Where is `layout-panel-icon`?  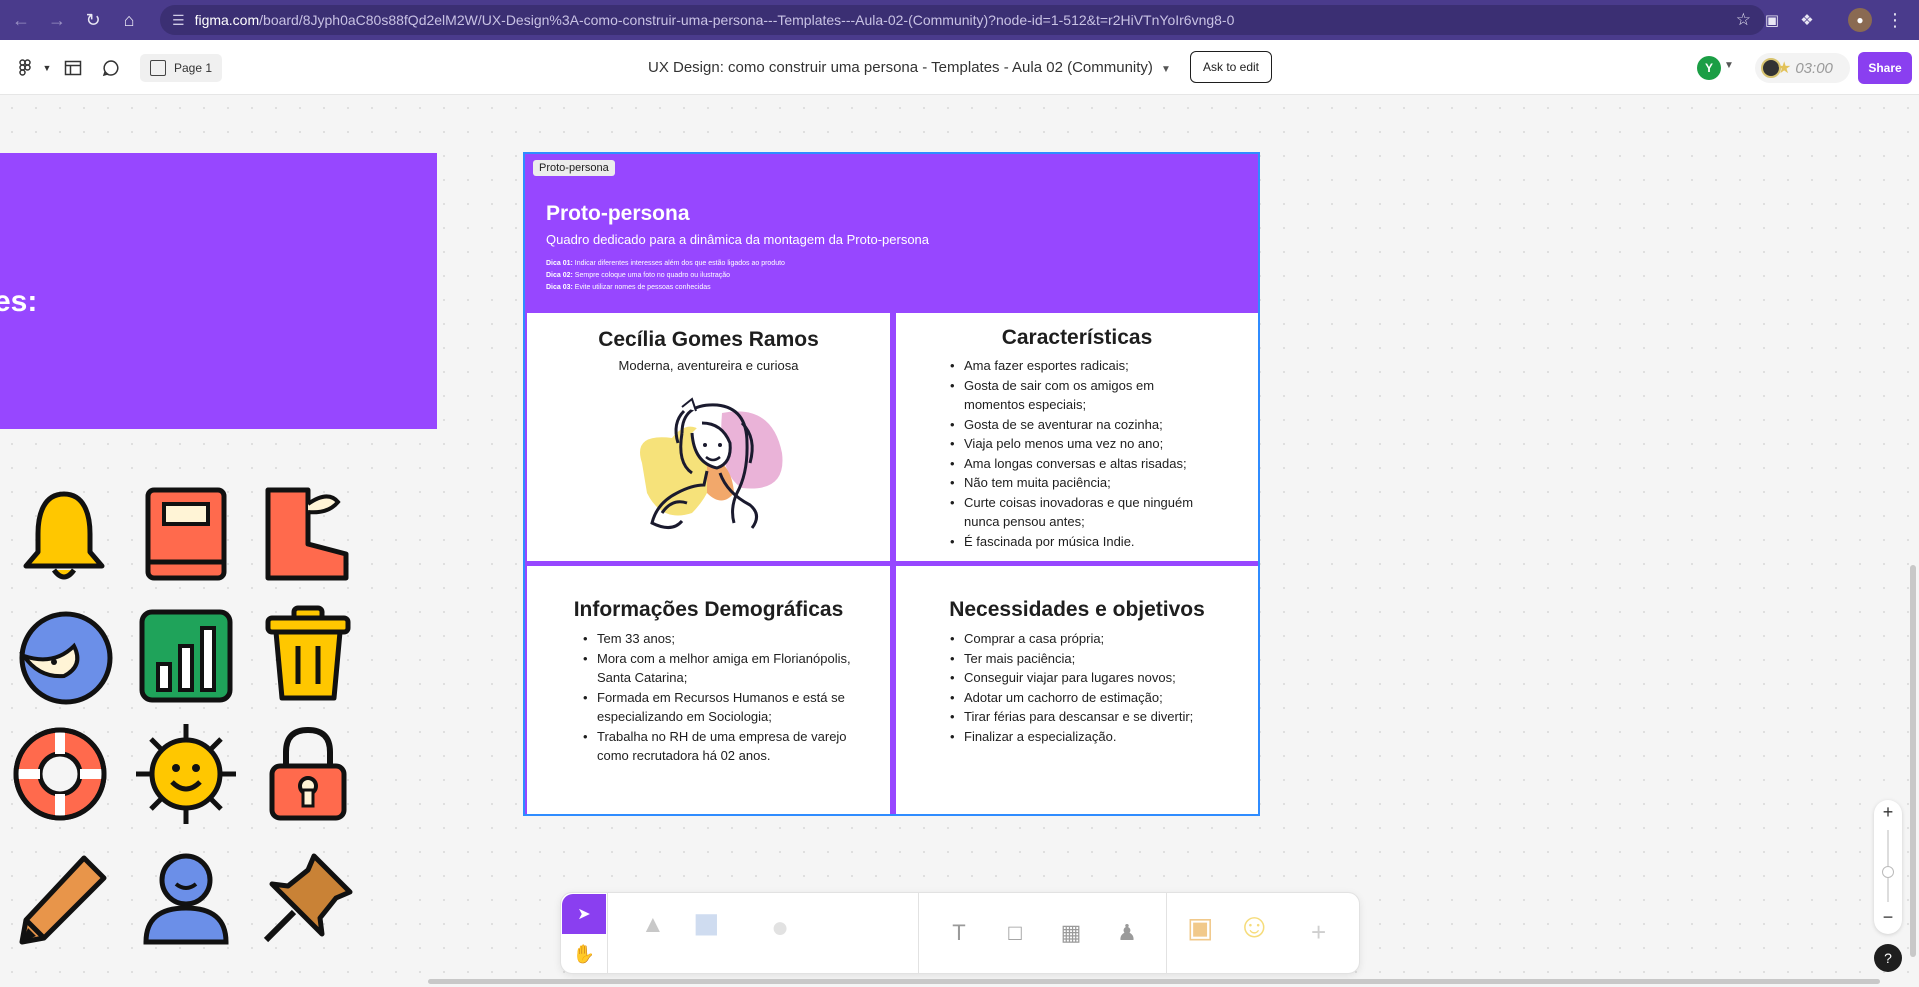
layout-panel-icon is located at coordinates (73, 68).